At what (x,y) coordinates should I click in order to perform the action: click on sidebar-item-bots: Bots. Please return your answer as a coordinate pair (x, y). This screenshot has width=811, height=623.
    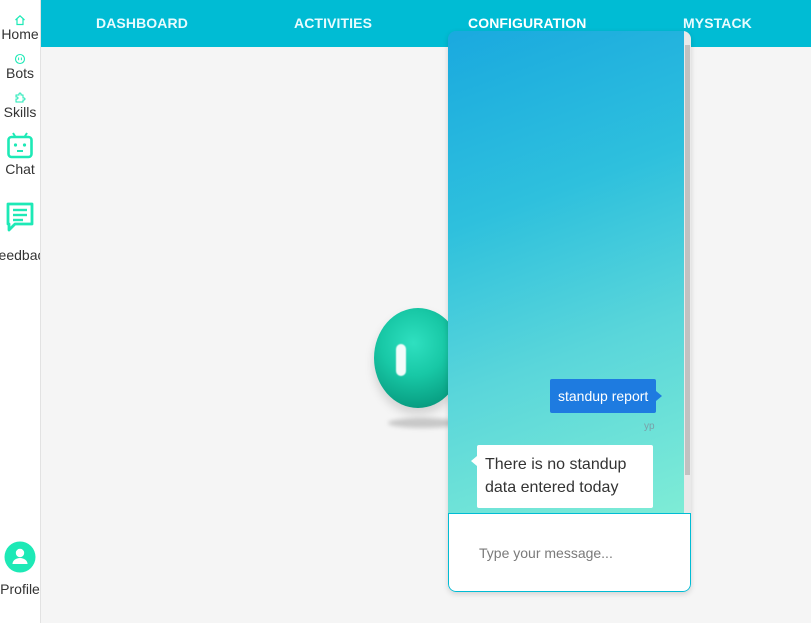
    Looking at the image, I should click on (20, 67).